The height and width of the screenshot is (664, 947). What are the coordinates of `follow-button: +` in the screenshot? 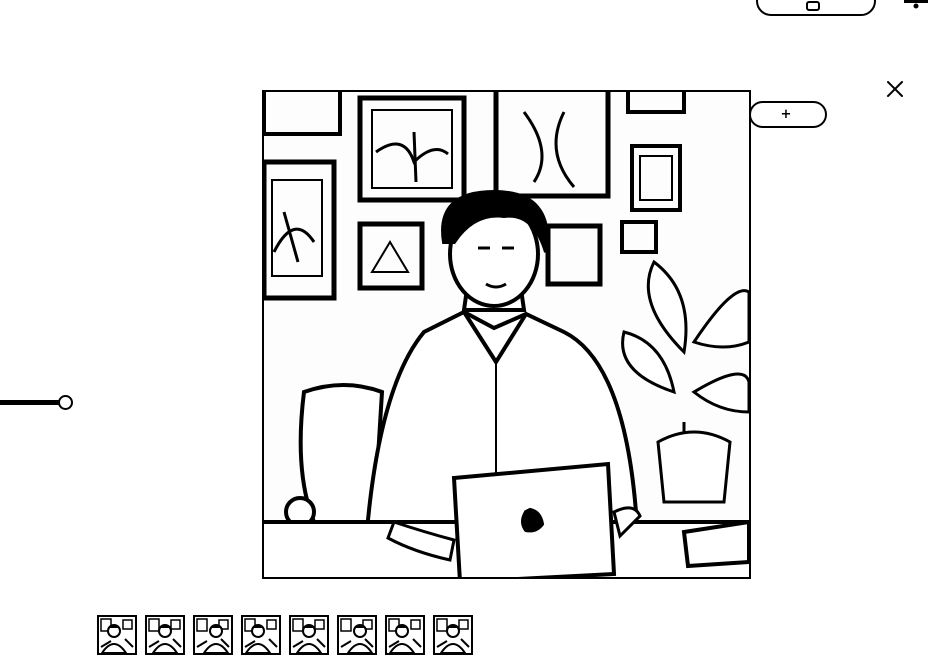 It's located at (788, 114).